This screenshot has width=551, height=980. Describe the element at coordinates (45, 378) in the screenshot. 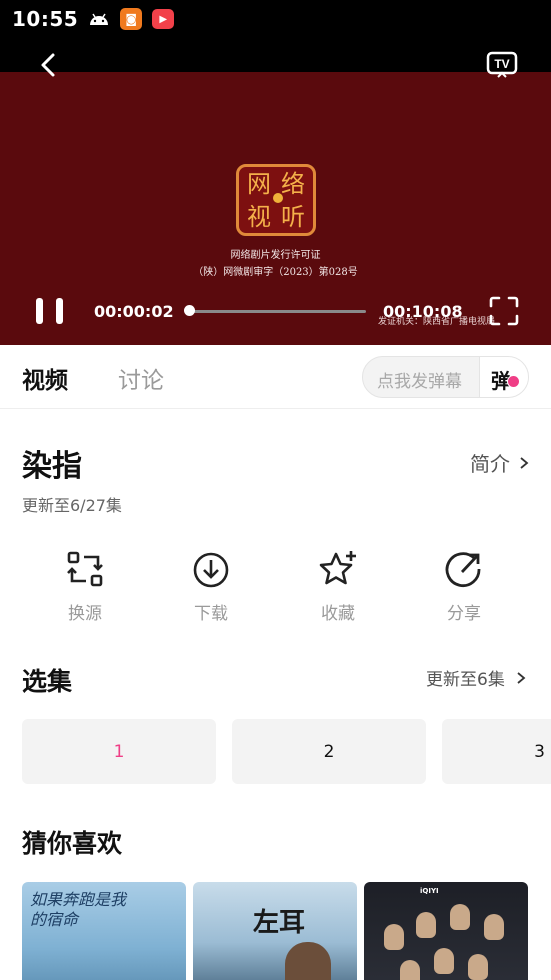

I see `tab-video: 视频` at that location.